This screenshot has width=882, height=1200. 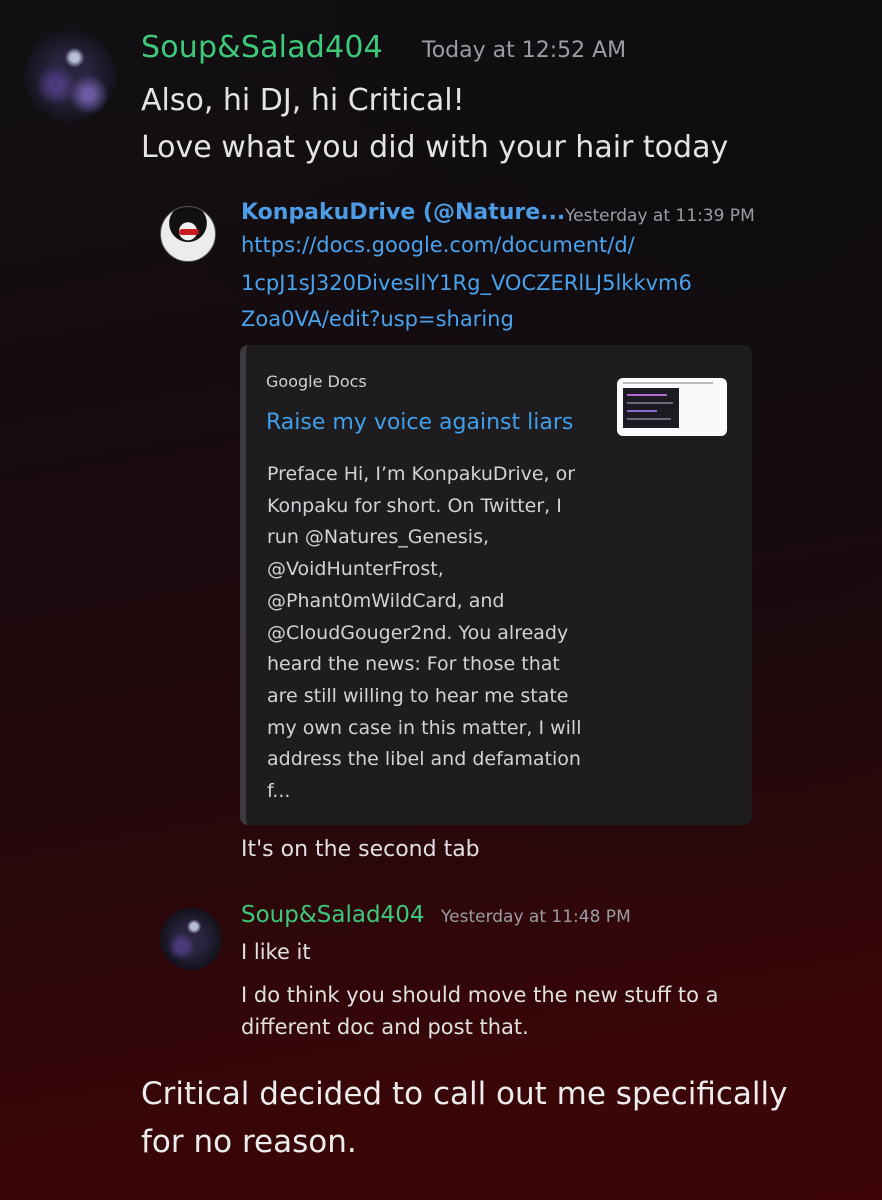 What do you see at coordinates (249, 1142) in the screenshot?
I see `caption-line: for no reason.` at bounding box center [249, 1142].